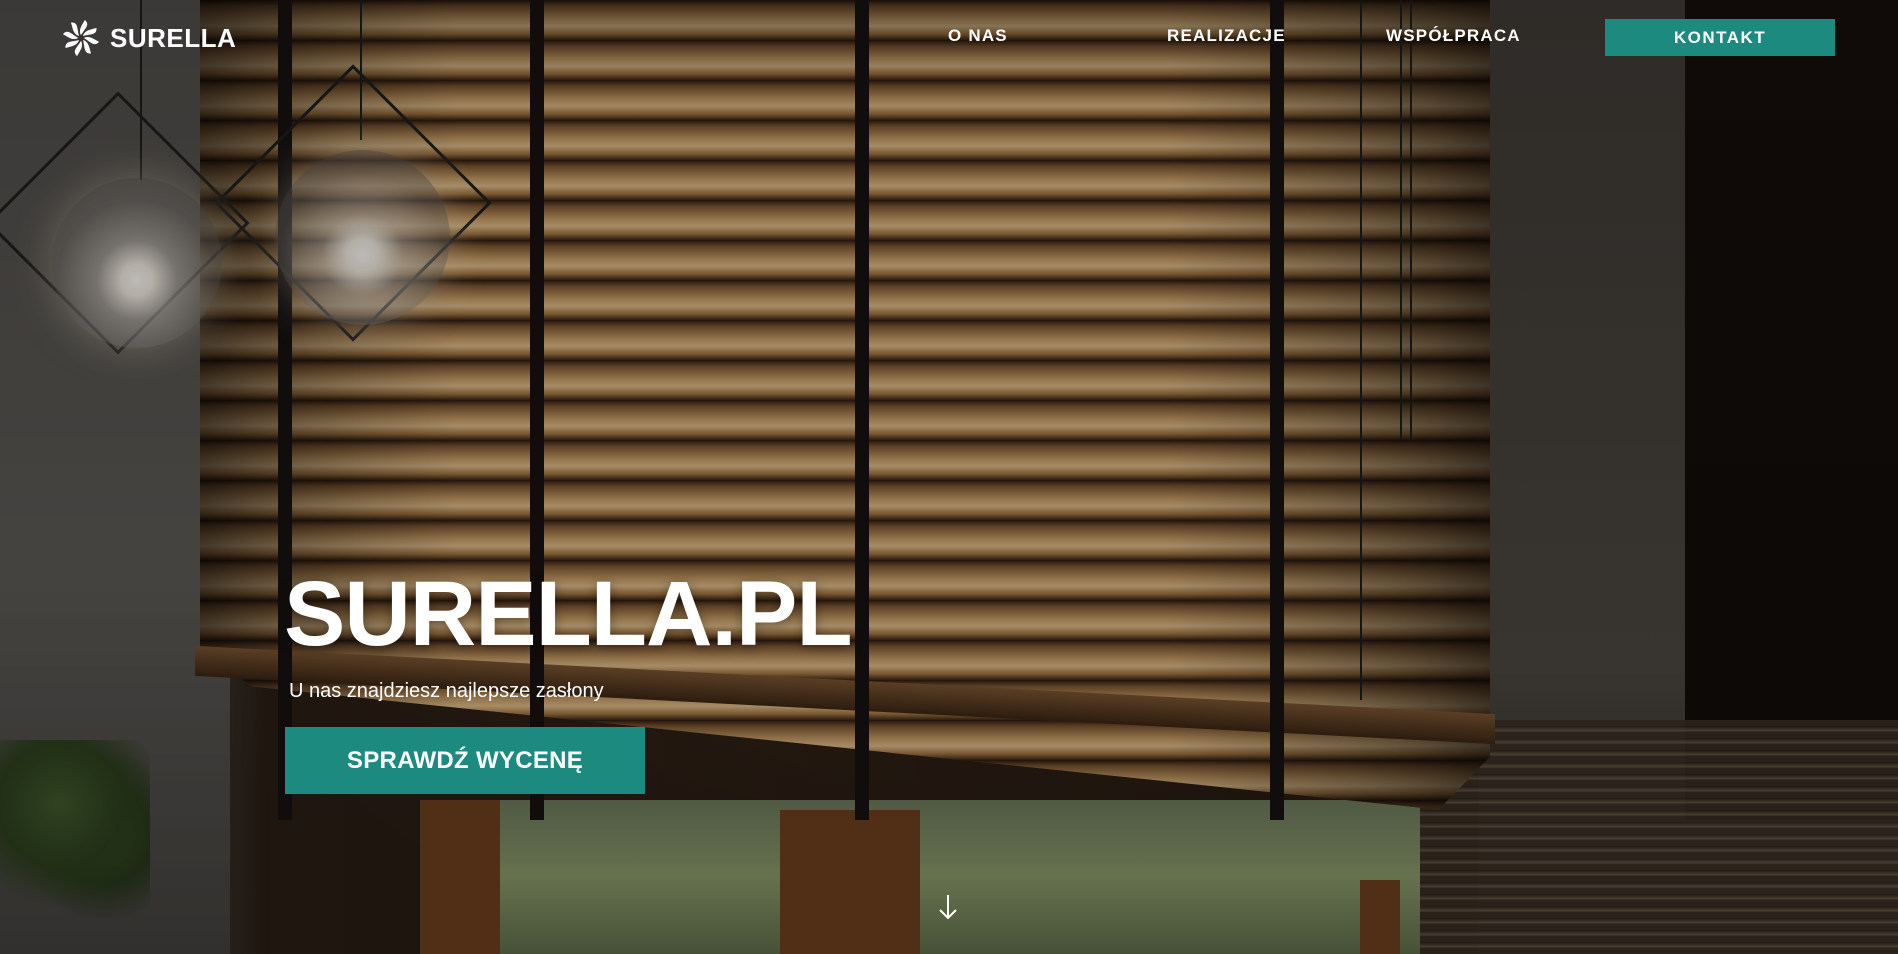 The height and width of the screenshot is (954, 1898). What do you see at coordinates (81, 38) in the screenshot?
I see `pinwheel-logo-icon` at bounding box center [81, 38].